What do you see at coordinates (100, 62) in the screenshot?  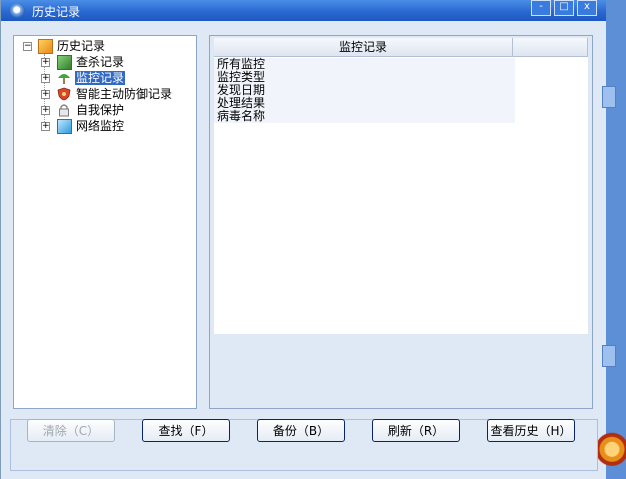 I see `tree-item-label: 查杀记录` at bounding box center [100, 62].